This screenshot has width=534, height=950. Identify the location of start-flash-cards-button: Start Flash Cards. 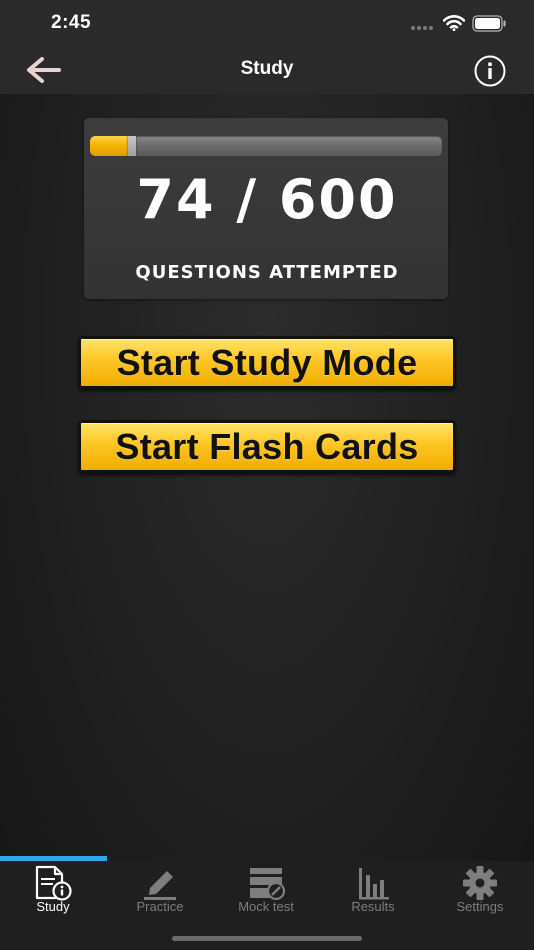
(267, 446).